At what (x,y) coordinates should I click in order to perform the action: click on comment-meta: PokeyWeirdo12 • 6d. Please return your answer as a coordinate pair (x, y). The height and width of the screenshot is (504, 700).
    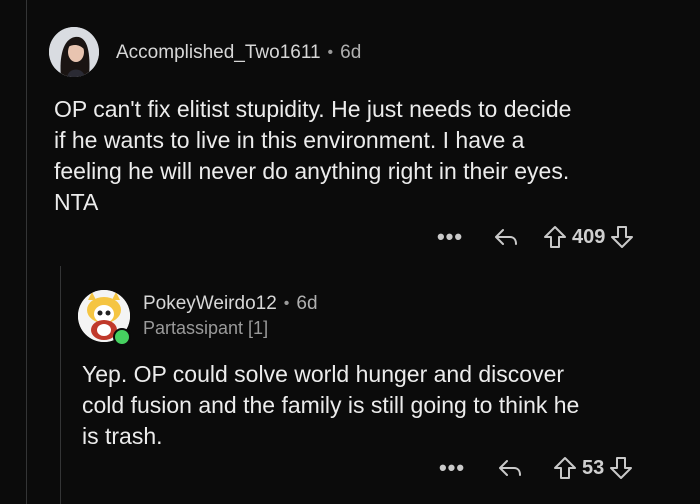
    Looking at the image, I should click on (230, 304).